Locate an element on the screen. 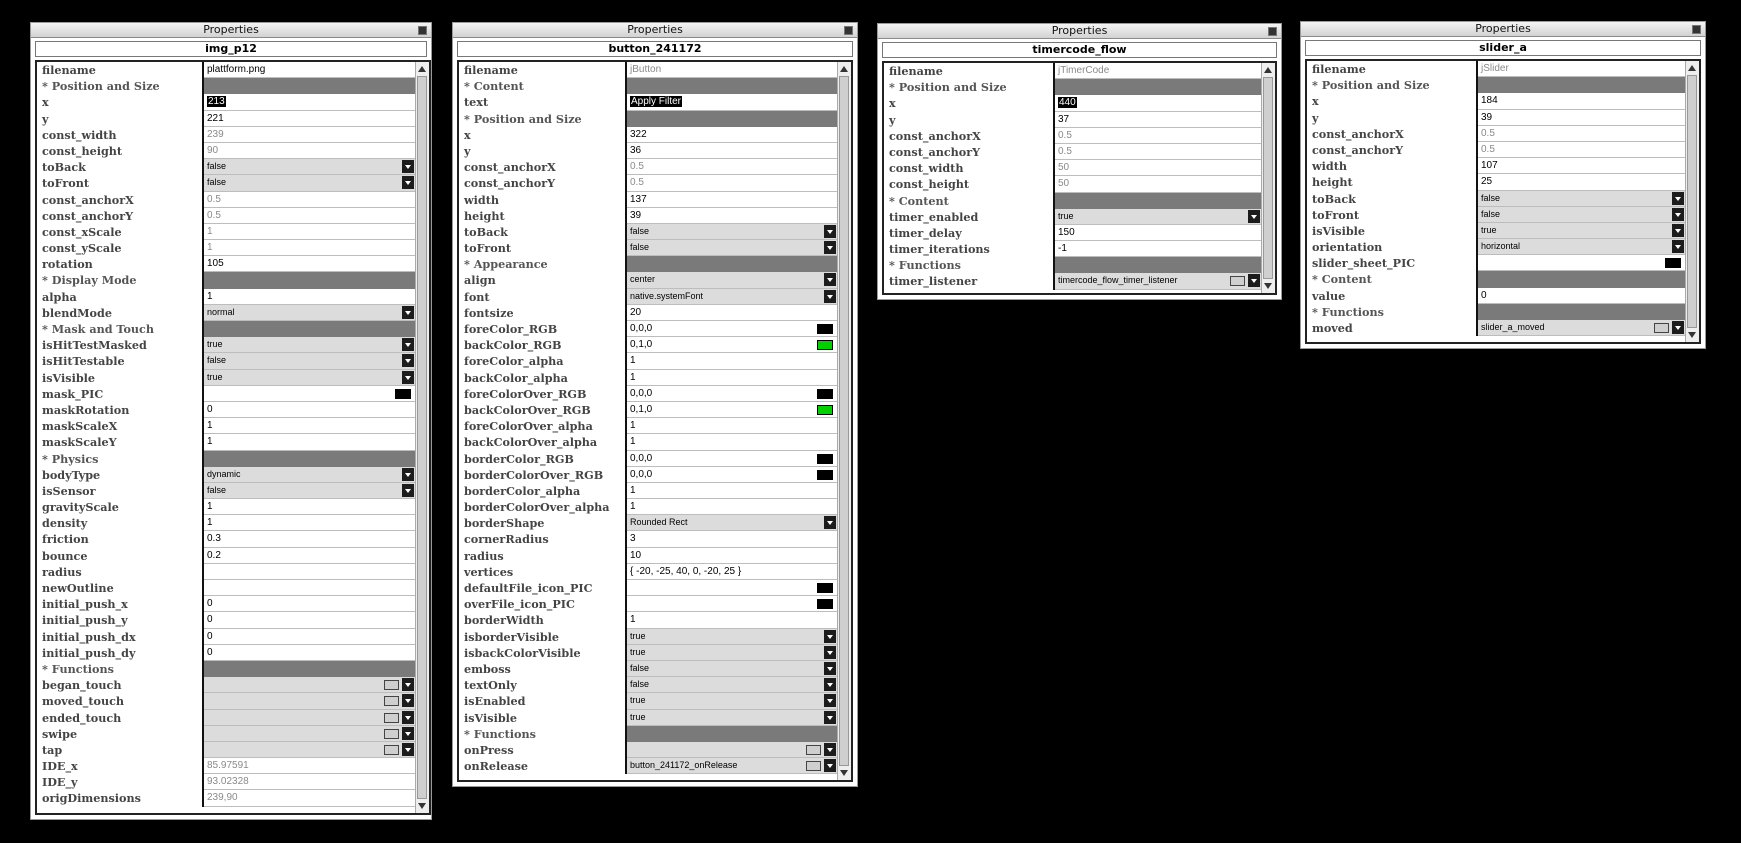 This screenshot has width=1741, height=843. property-dropdown: native.systemFont is located at coordinates (732, 296).